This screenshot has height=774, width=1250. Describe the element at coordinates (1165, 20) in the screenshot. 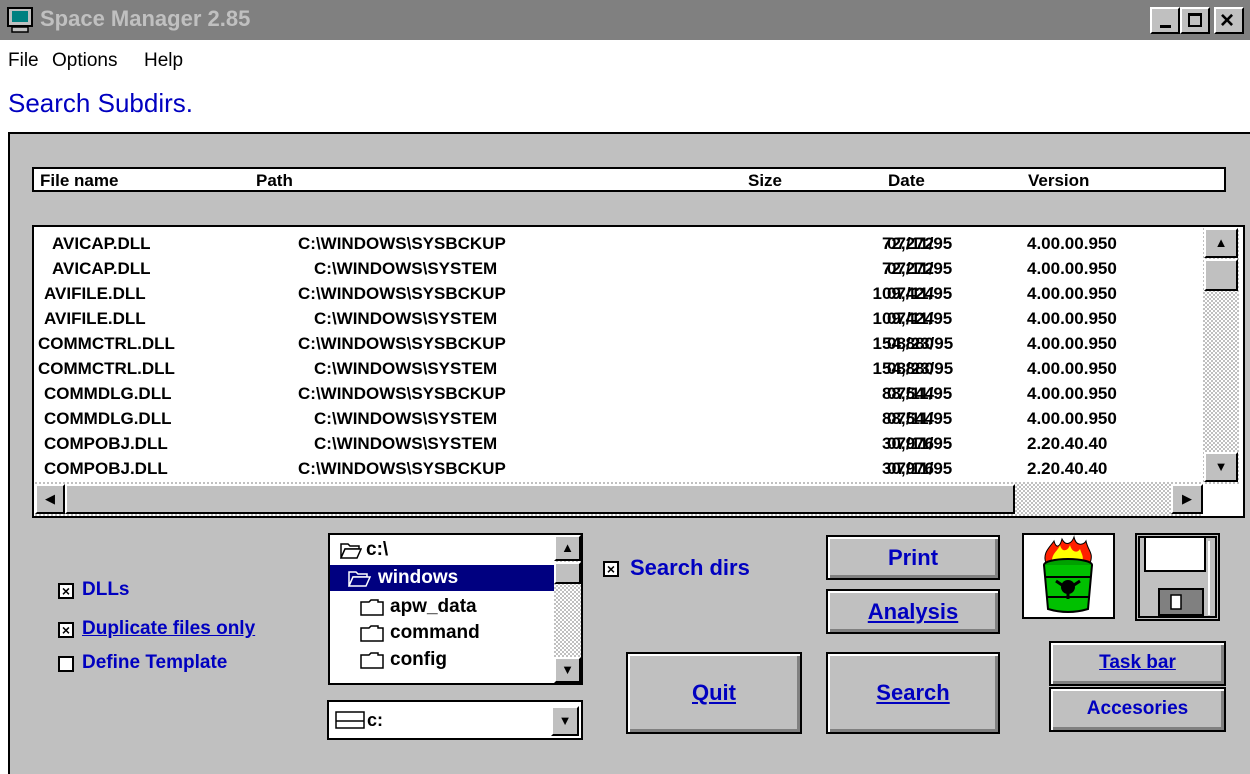

I see `minimize-button` at that location.